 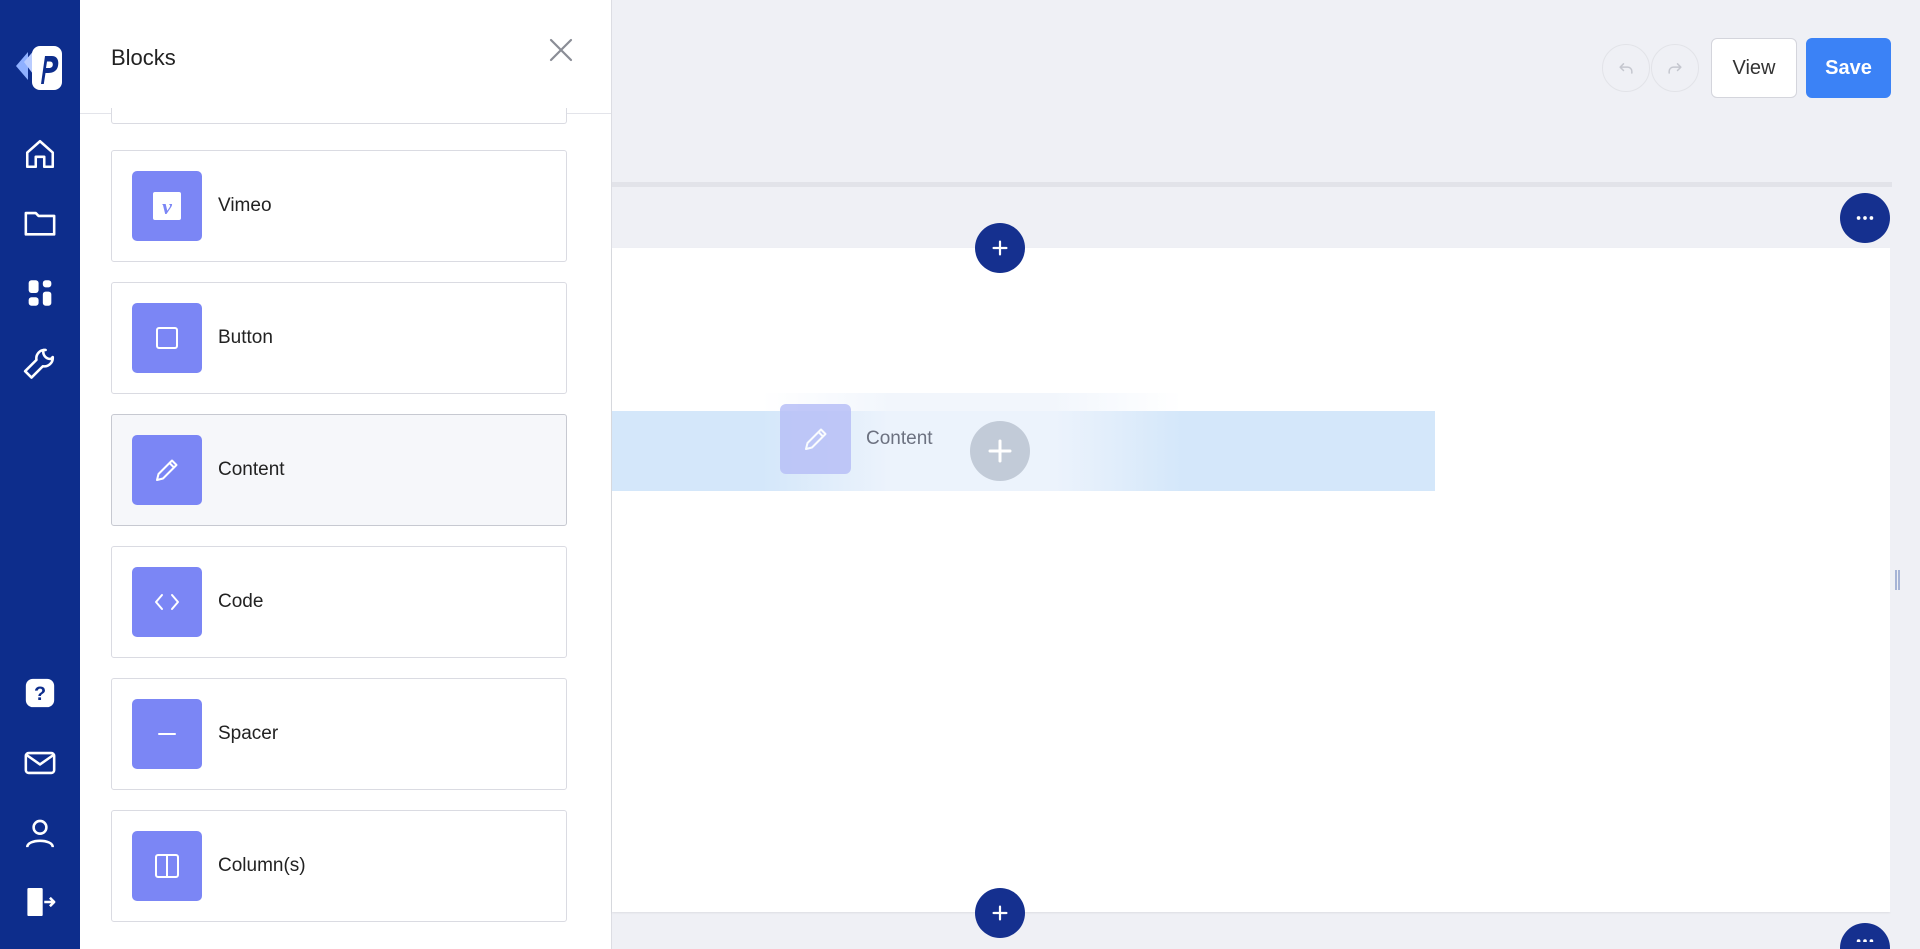 I want to click on vimeo-icon: v, so click(x=167, y=206).